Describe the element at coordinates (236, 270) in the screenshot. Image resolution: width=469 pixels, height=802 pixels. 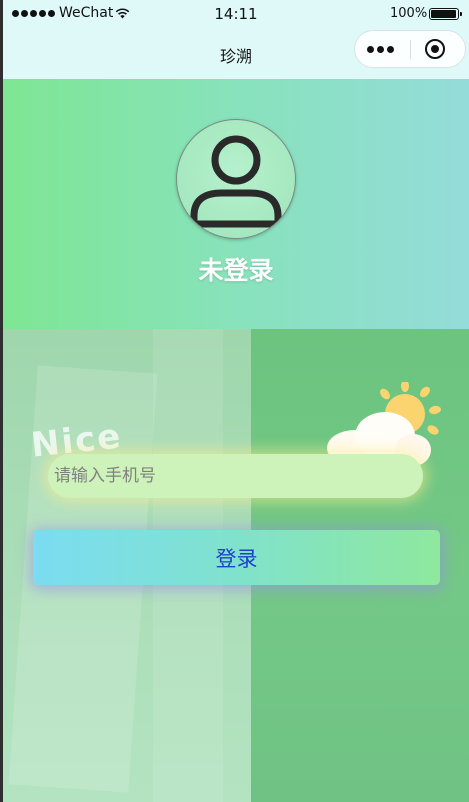
I see `login-status-label: 未登录` at that location.